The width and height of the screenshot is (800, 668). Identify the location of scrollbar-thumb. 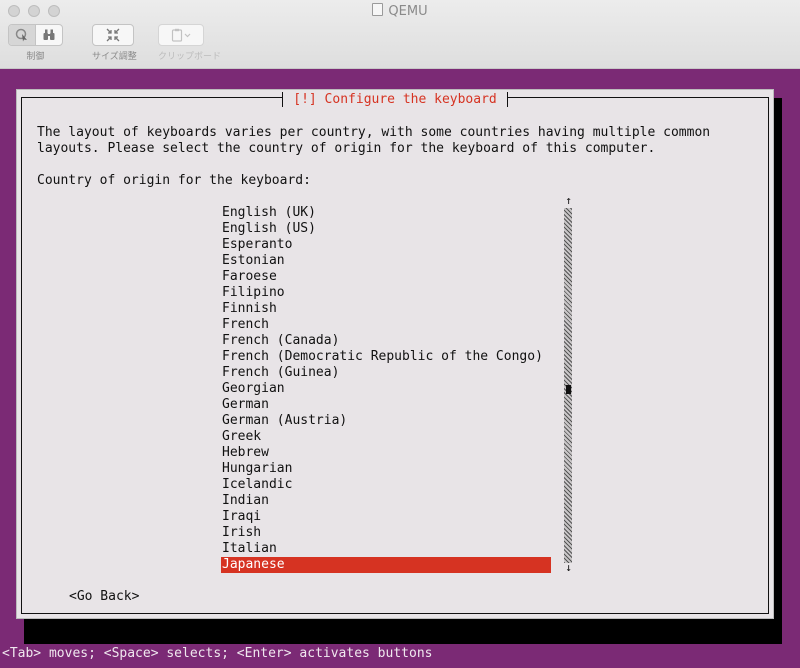
(568, 389).